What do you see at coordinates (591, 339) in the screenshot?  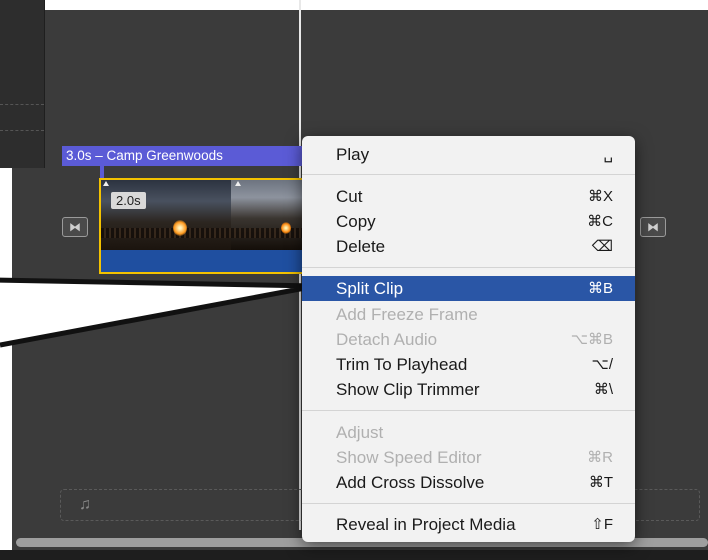 I see `menu-item-shortcut: ⌥⌘B` at bounding box center [591, 339].